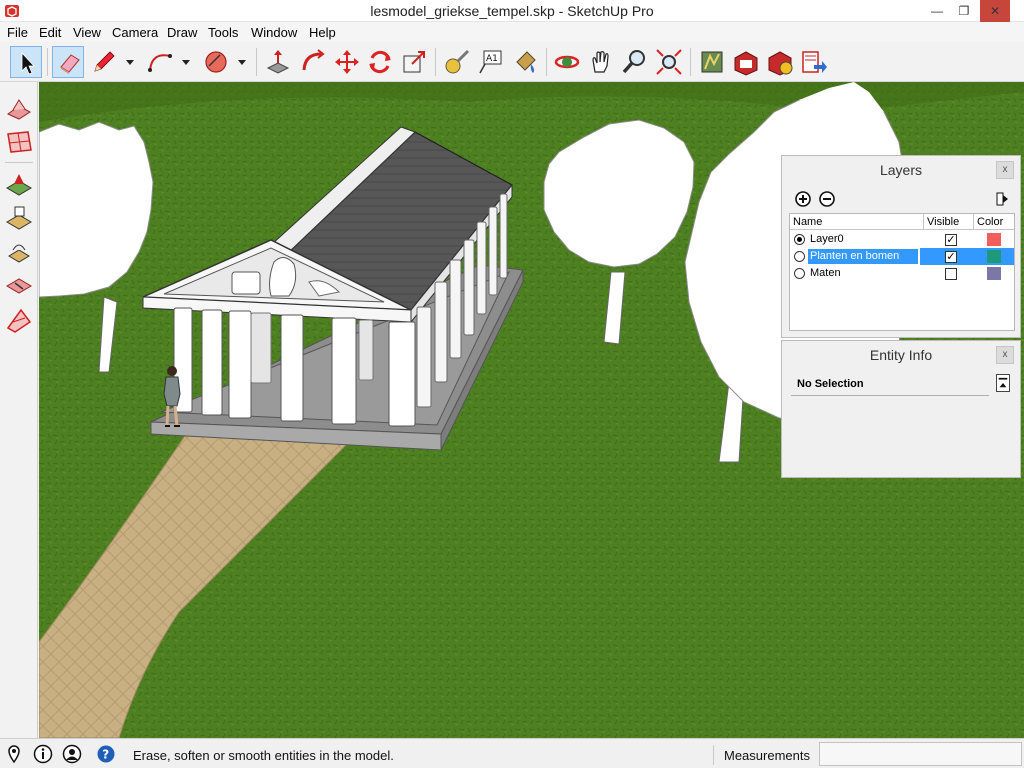 This screenshot has height=768, width=1024. Describe the element at coordinates (814, 62) in the screenshot. I see `send-to-layout-icon` at that location.